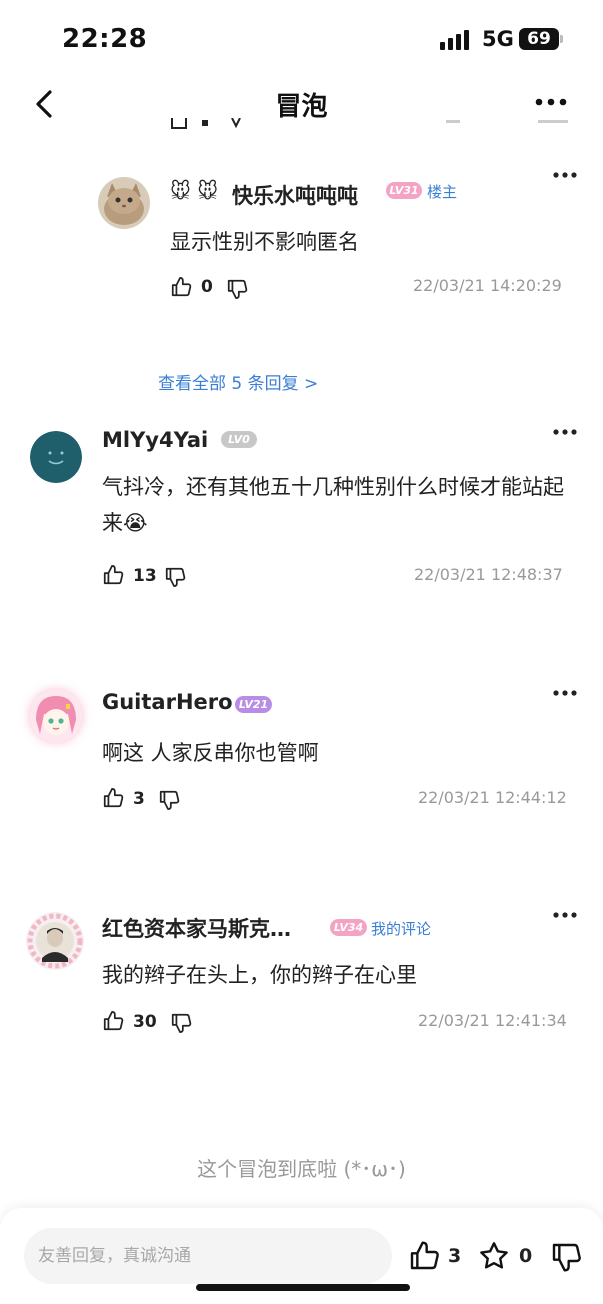 The height and width of the screenshot is (1304, 603). Describe the element at coordinates (207, 287) in the screenshot. I see `like-count: 0` at that location.